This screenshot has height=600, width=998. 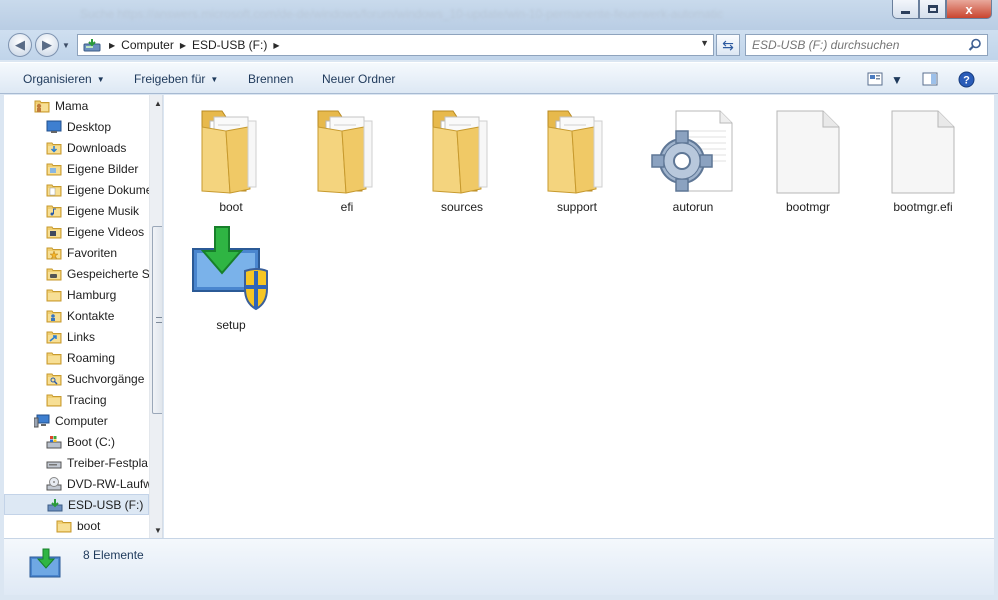 I want to click on nav-item-favoriten: Favoriten, so click(x=76, y=252).